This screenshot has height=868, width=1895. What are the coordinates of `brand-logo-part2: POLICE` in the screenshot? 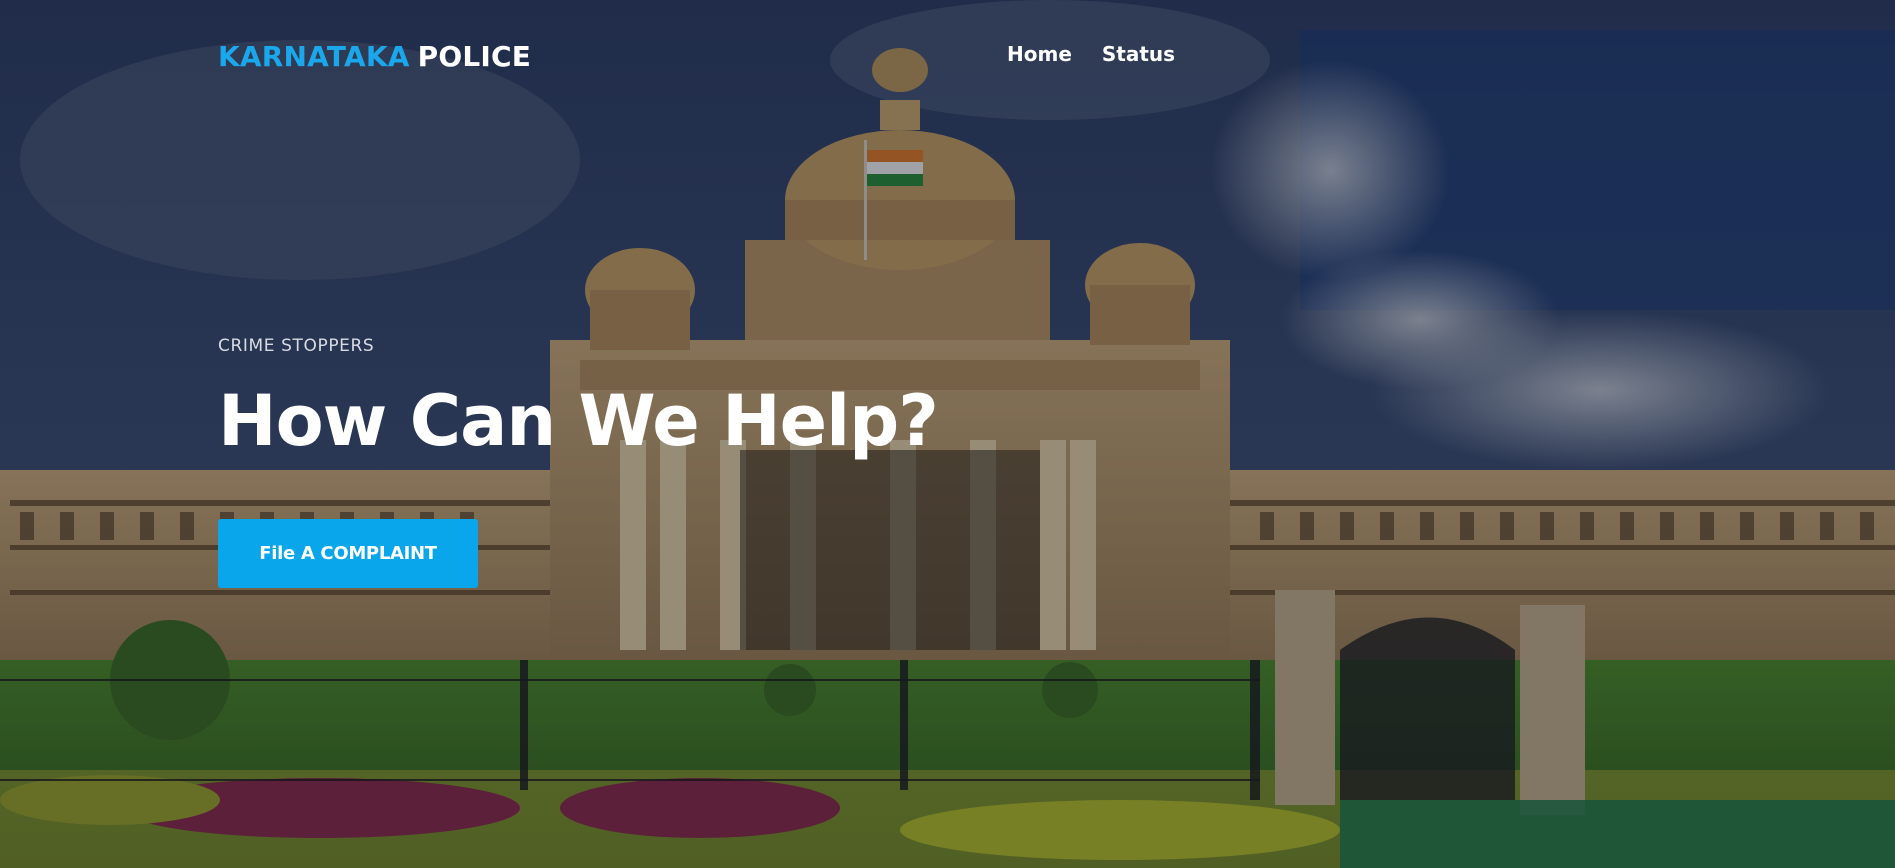 It's located at (474, 56).